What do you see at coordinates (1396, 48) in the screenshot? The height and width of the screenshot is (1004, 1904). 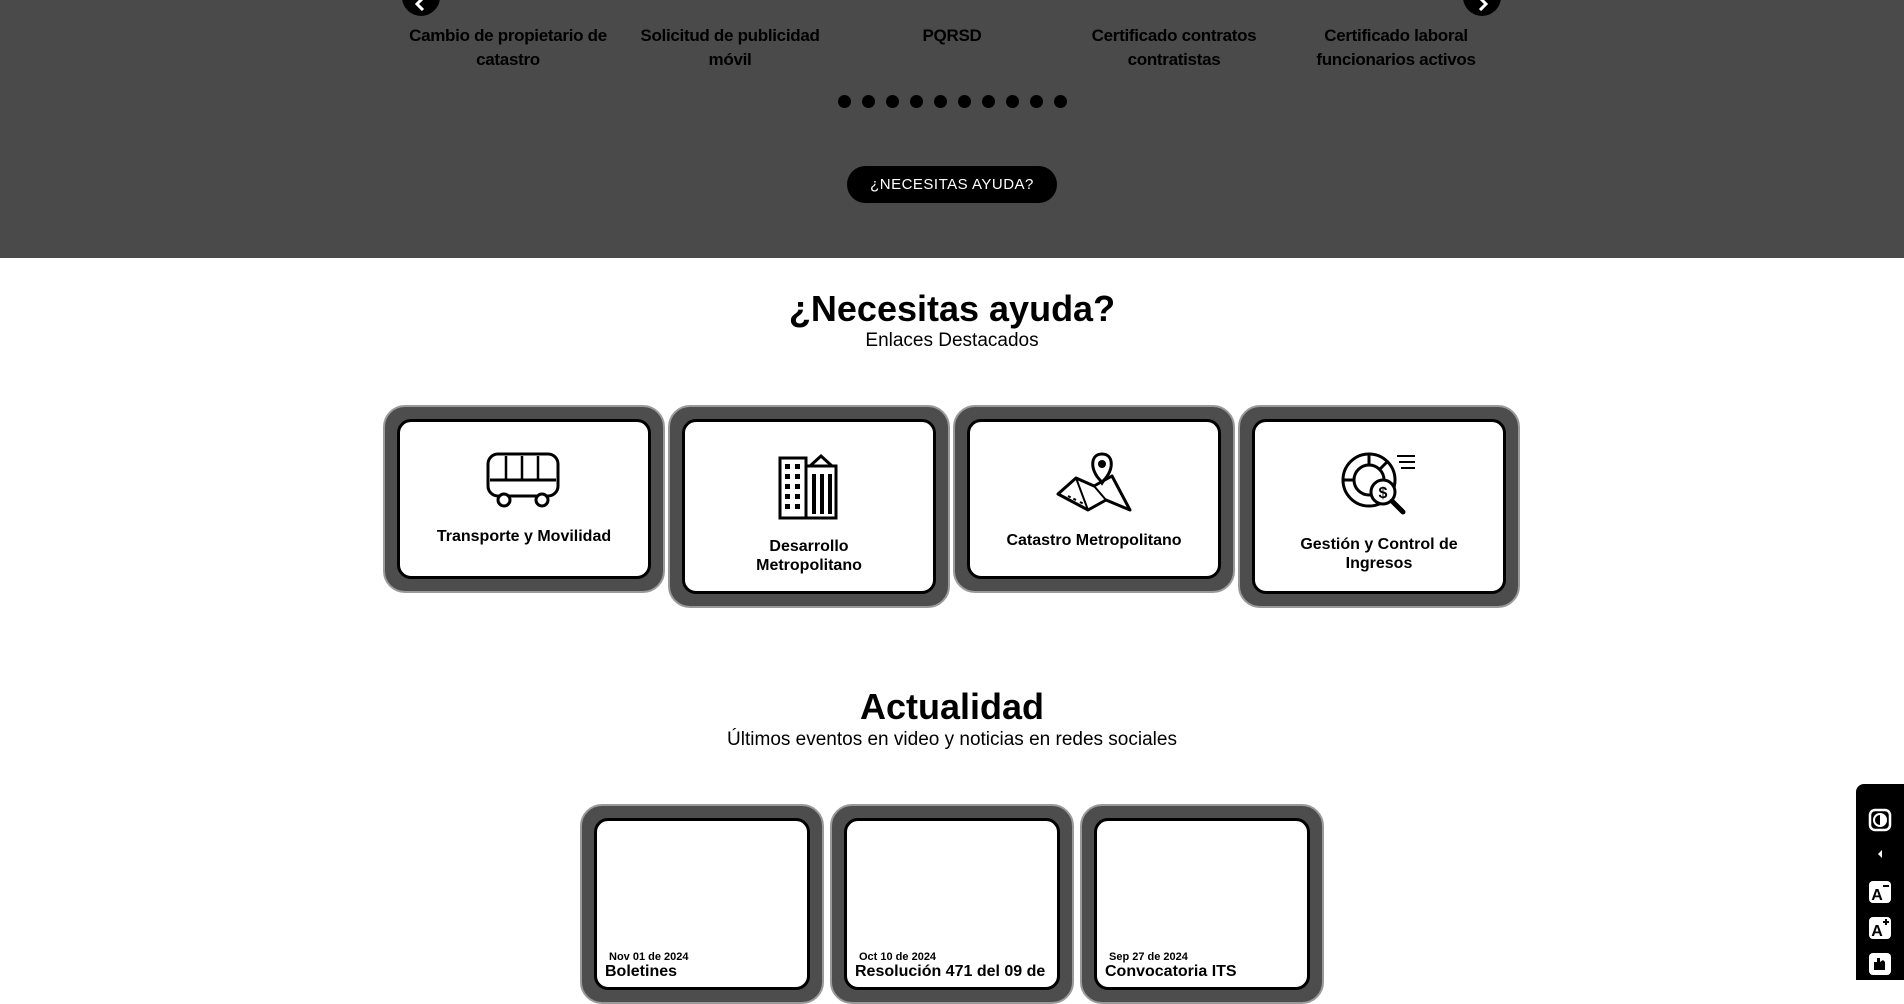 I see `carousel-item-certificado-laboral: Certificado laboral funcionarios activos` at bounding box center [1396, 48].